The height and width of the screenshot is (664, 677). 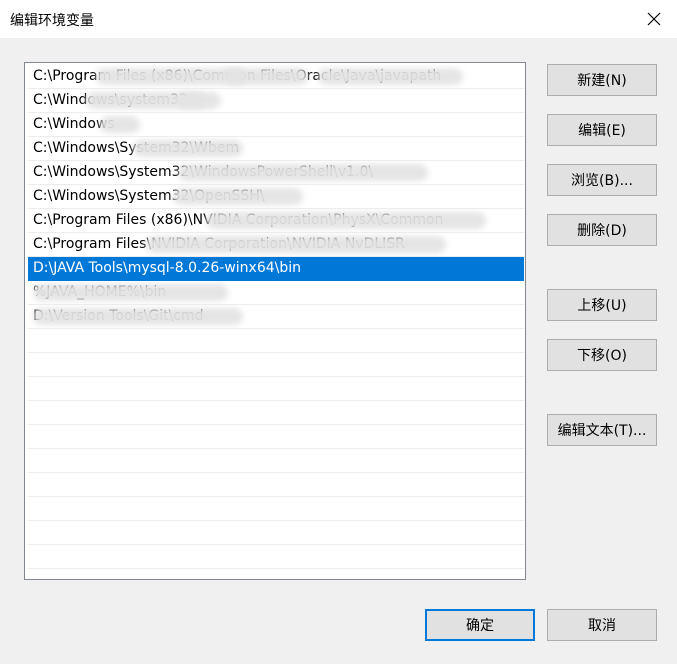 I want to click on title-bar: 编辑环境变量, so click(x=338, y=19).